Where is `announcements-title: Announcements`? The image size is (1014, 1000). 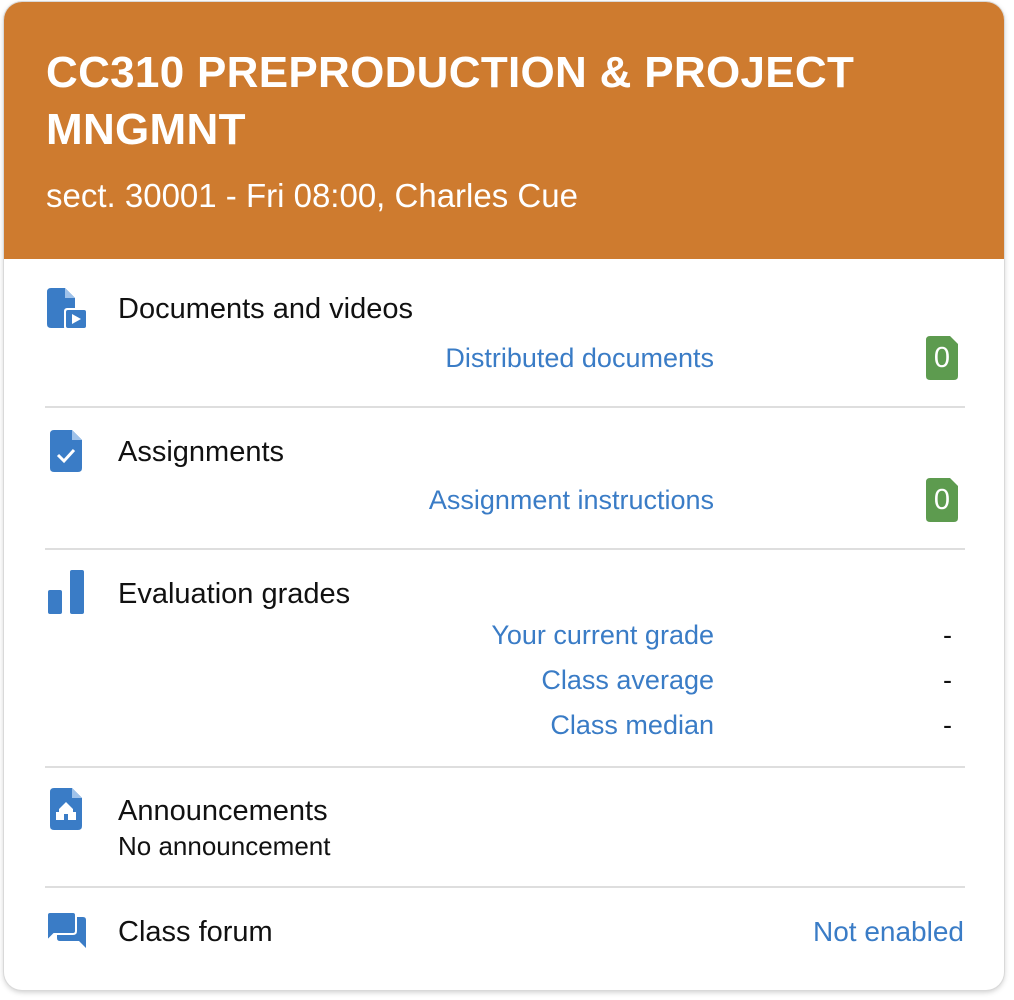
announcements-title: Announcements is located at coordinates (223, 811).